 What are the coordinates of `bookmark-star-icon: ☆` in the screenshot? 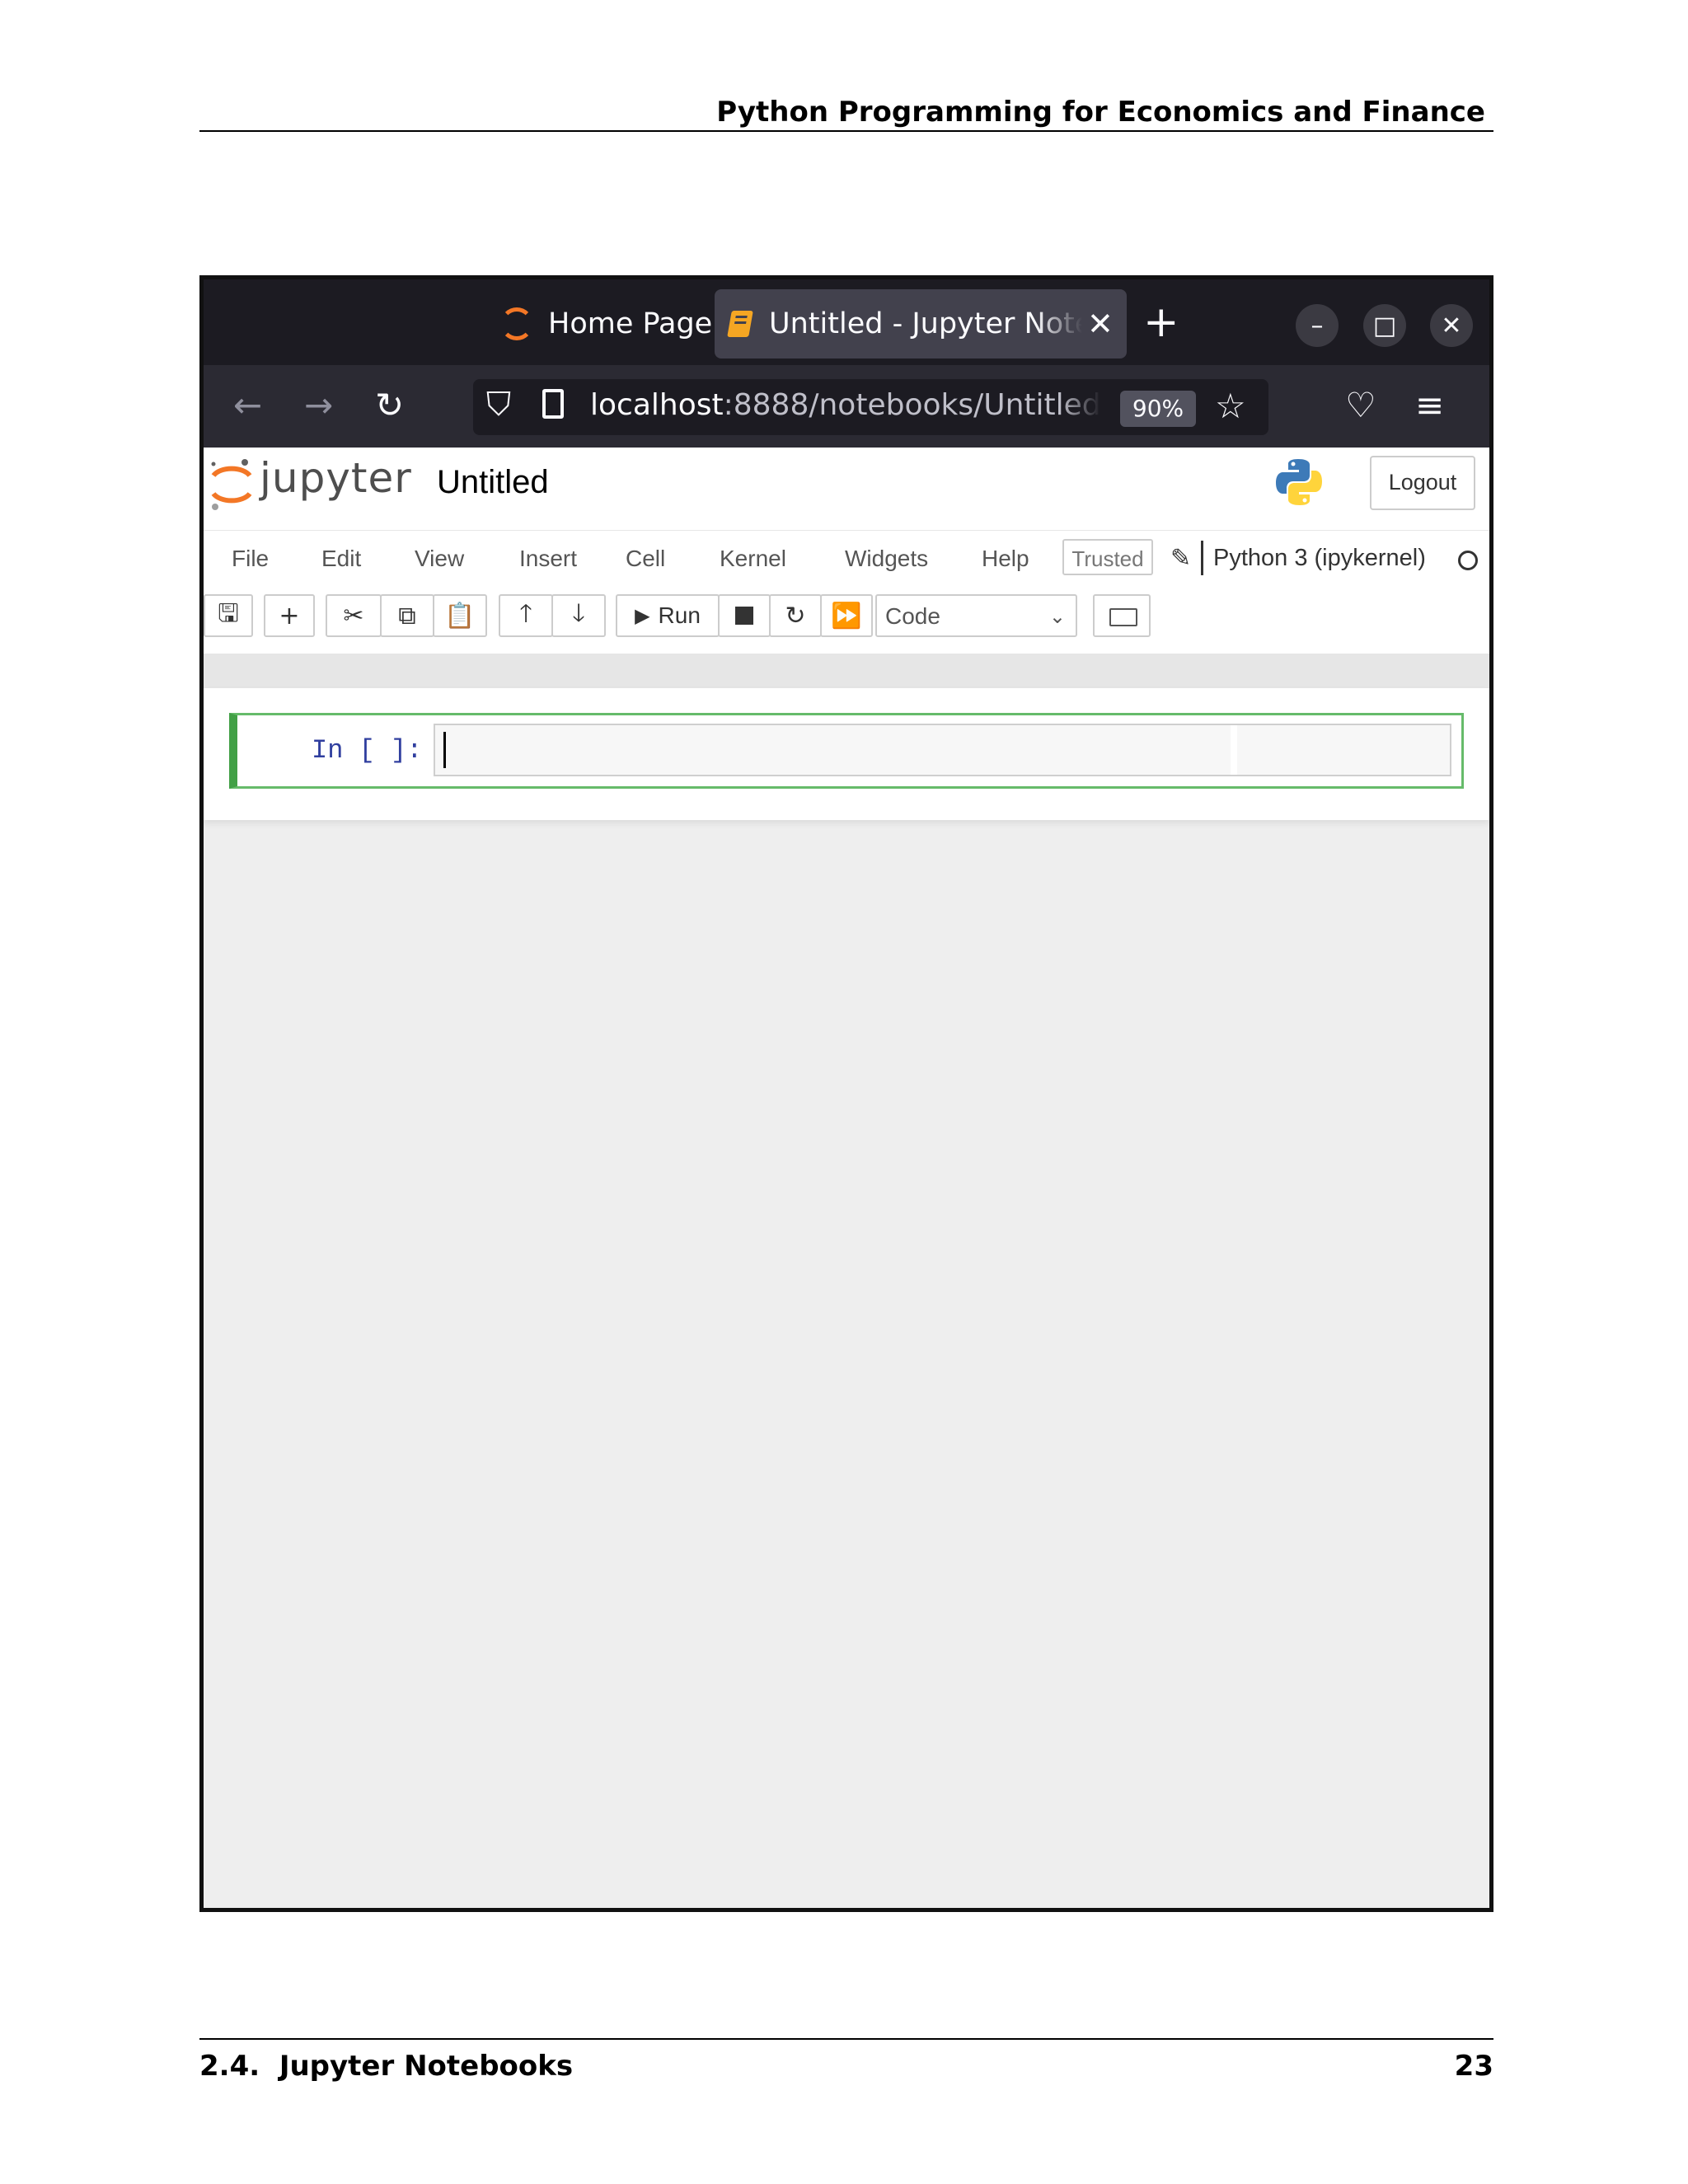 It's located at (1230, 406).